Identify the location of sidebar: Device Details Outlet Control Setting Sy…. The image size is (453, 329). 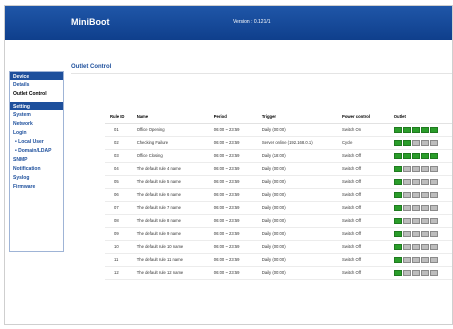
(36, 161).